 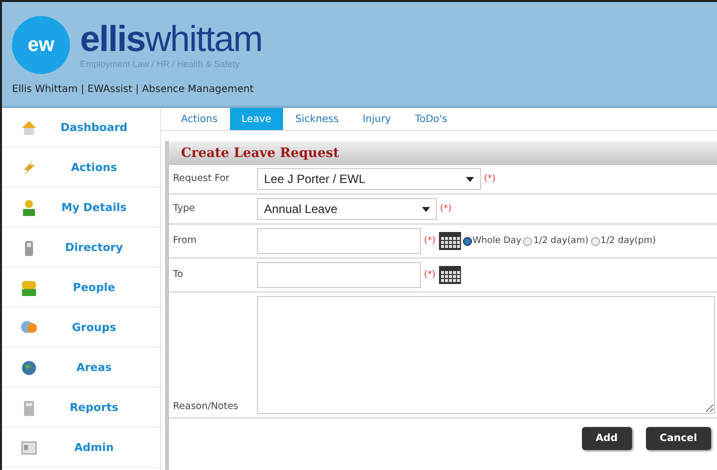 I want to click on id-card-icon, so click(x=29, y=447).